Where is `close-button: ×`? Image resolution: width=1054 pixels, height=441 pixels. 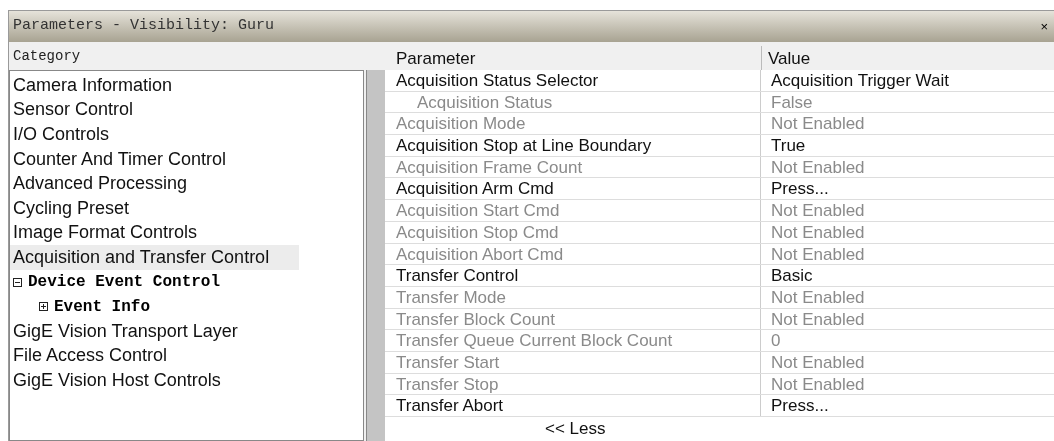
close-button: × is located at coordinates (1044, 26).